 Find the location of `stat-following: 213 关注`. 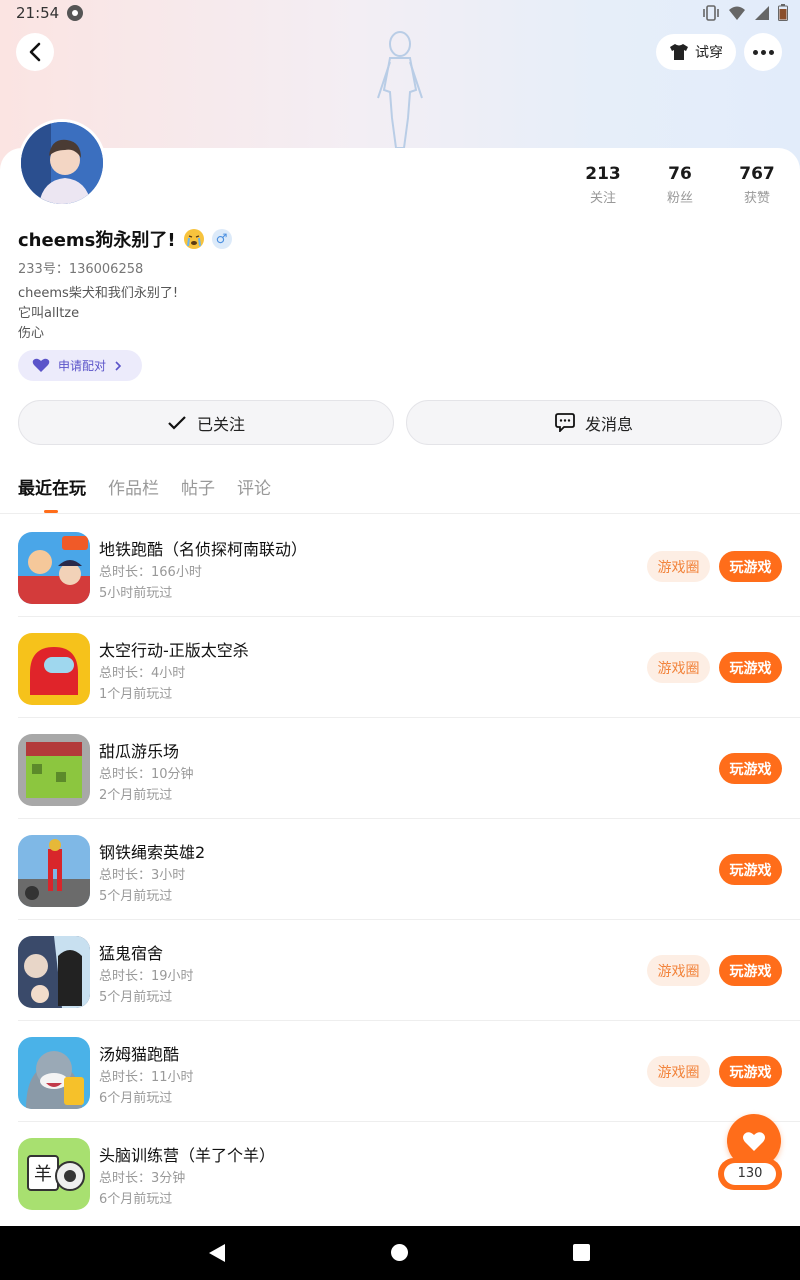

stat-following: 213 关注 is located at coordinates (603, 185).